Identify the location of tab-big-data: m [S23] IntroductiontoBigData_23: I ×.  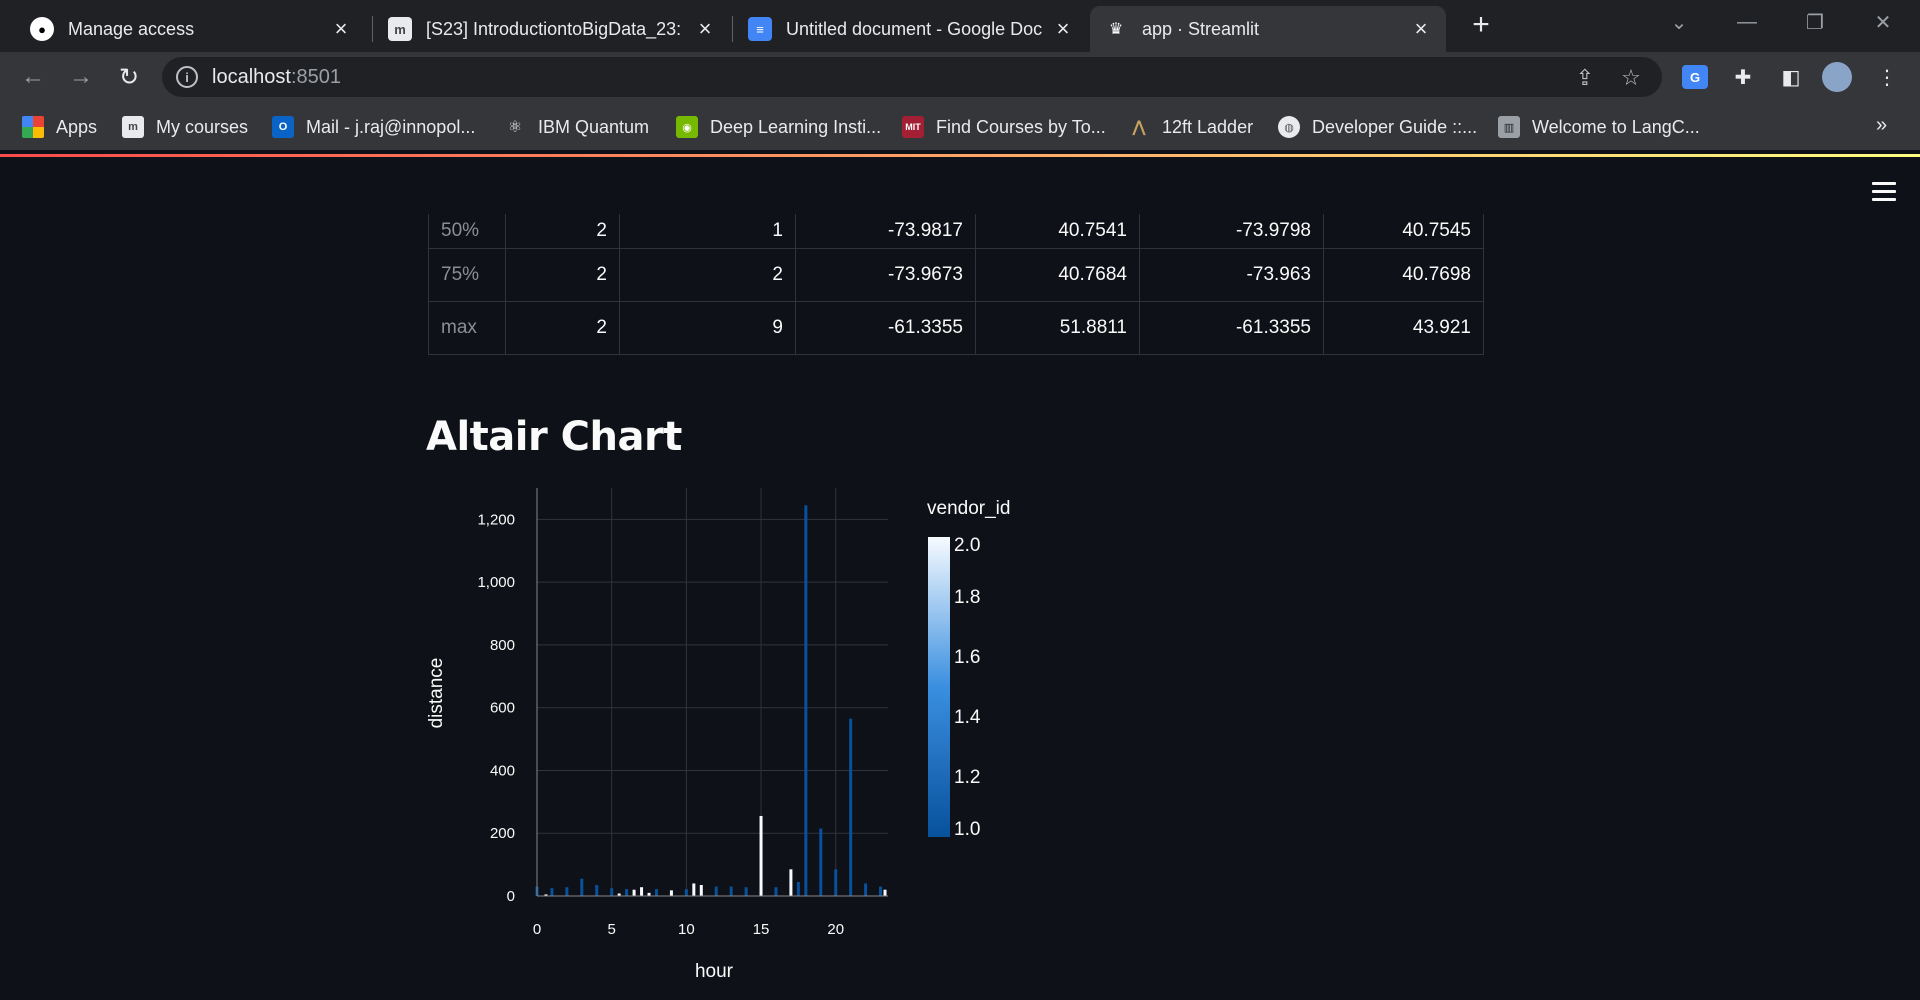
(552, 29).